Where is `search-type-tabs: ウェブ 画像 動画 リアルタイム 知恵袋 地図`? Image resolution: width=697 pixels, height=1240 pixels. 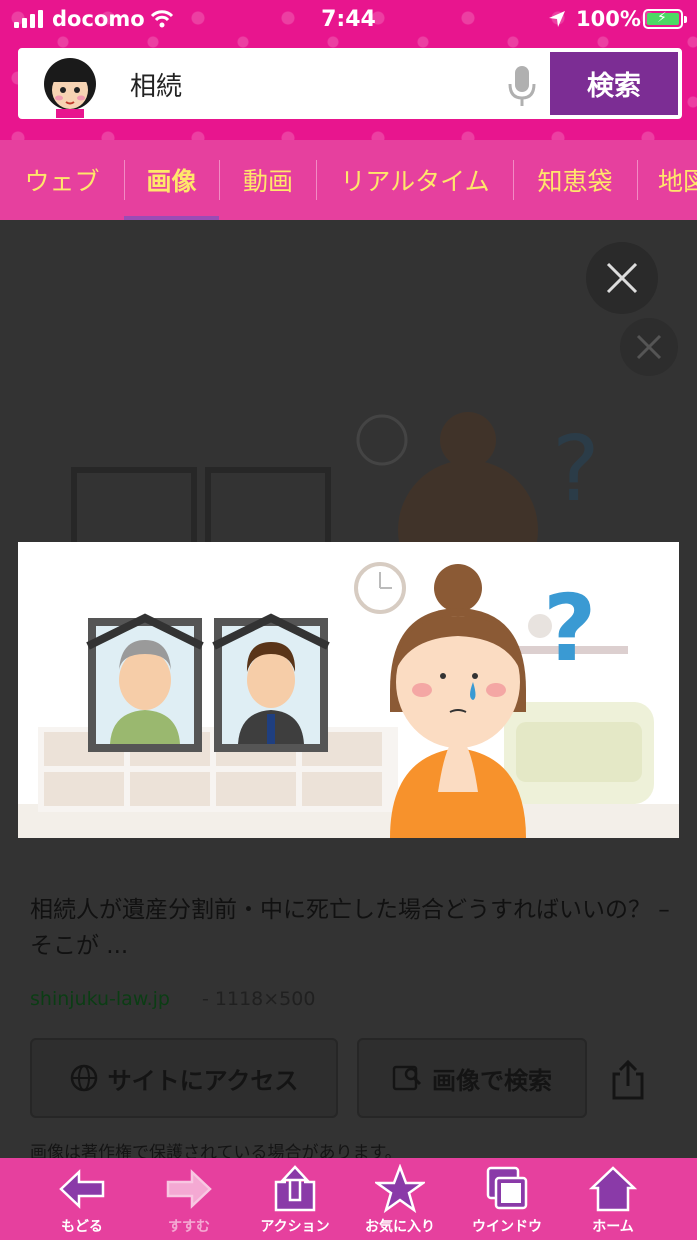
search-type-tabs: ウェブ 画像 動画 リアルタイム 知恵袋 地図 is located at coordinates (348, 180).